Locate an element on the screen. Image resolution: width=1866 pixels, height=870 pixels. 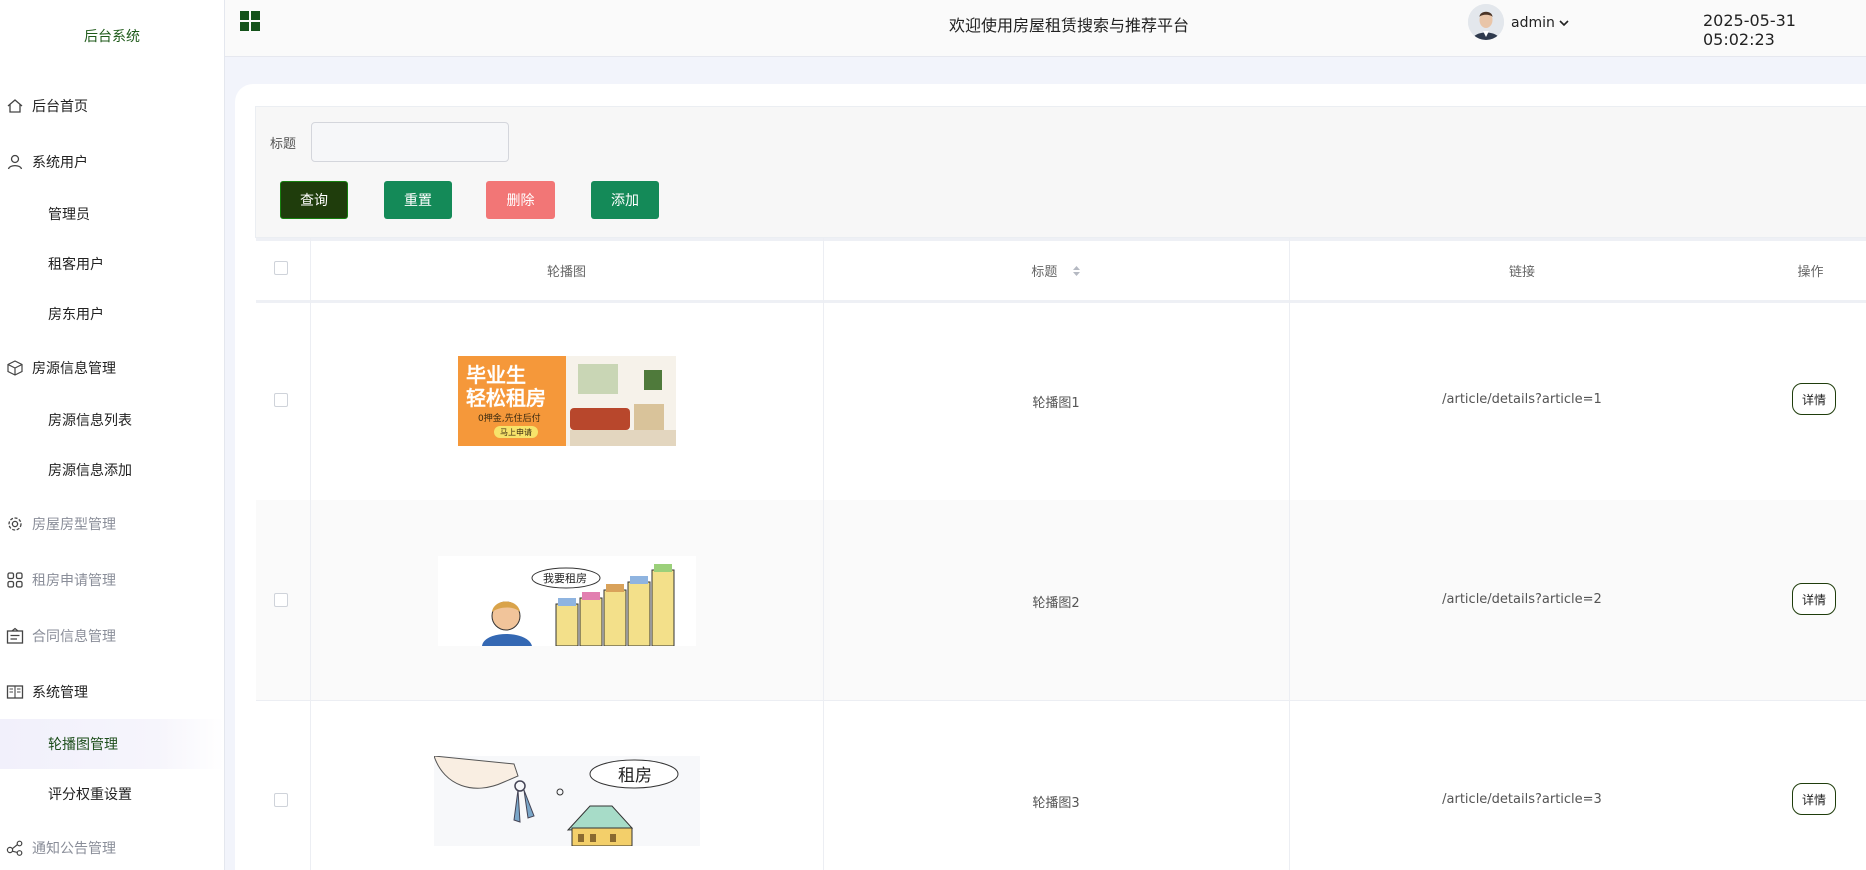
column-header-actions: 操作 is located at coordinates (1810, 272).